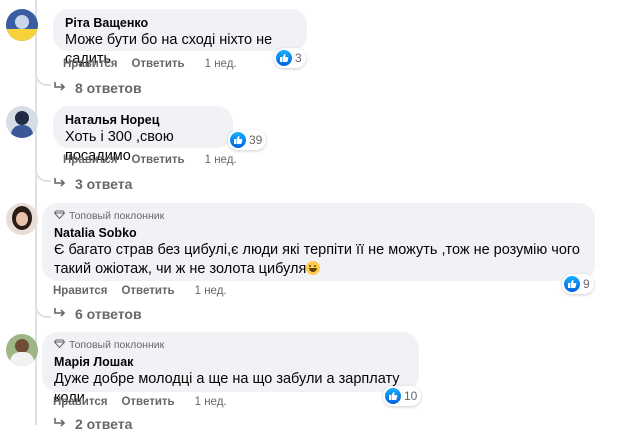  I want to click on reaction-count: 9, so click(578, 284).